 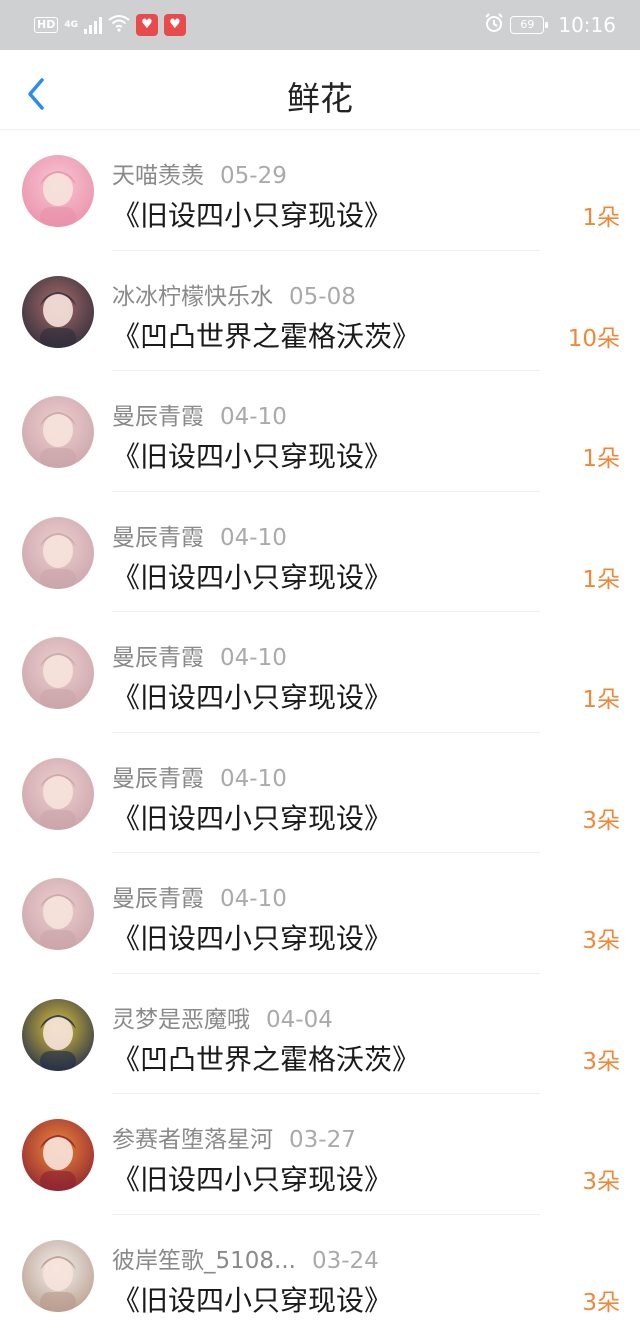 I want to click on user-name-line: 参赛者堕落星河 03-27, so click(x=234, y=1137).